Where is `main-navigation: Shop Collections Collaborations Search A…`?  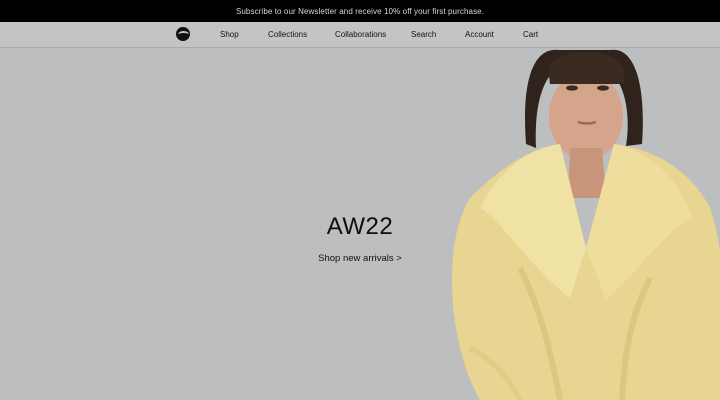
main-navigation: Shop Collections Collaborations Search A… is located at coordinates (360, 35).